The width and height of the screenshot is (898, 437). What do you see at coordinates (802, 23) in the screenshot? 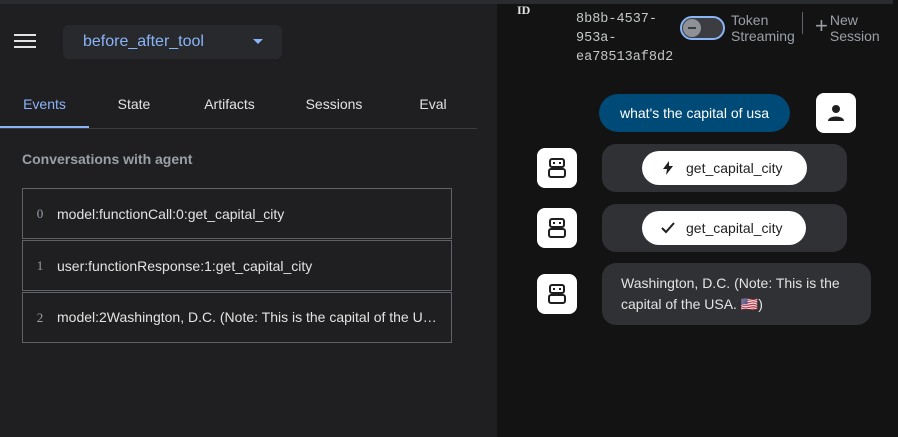
I see `header-divider` at bounding box center [802, 23].